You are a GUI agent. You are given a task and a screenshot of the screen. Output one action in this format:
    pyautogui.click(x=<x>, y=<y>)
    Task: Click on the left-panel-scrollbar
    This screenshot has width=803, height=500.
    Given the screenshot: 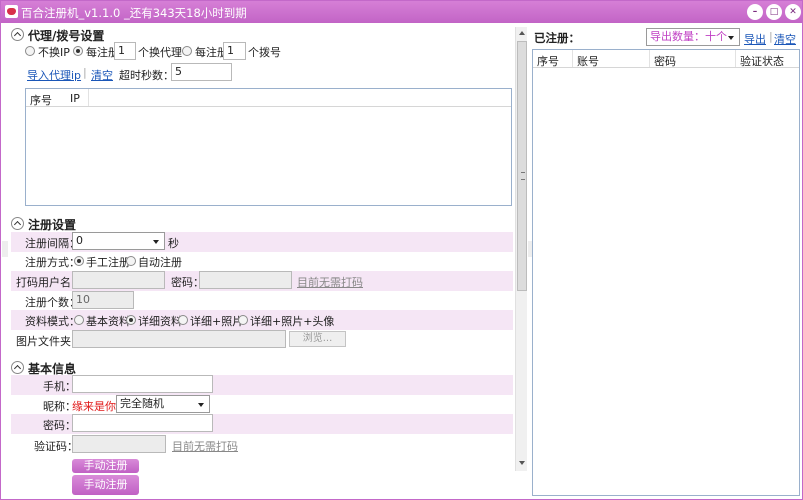 What is the action you would take?
    pyautogui.click(x=521, y=249)
    